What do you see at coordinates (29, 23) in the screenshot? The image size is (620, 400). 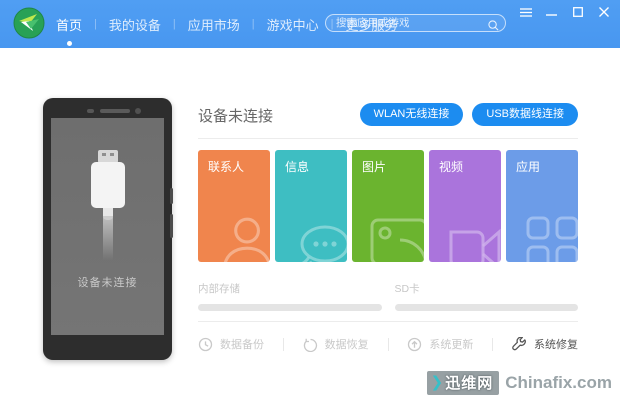 I see `app-logo-icon` at bounding box center [29, 23].